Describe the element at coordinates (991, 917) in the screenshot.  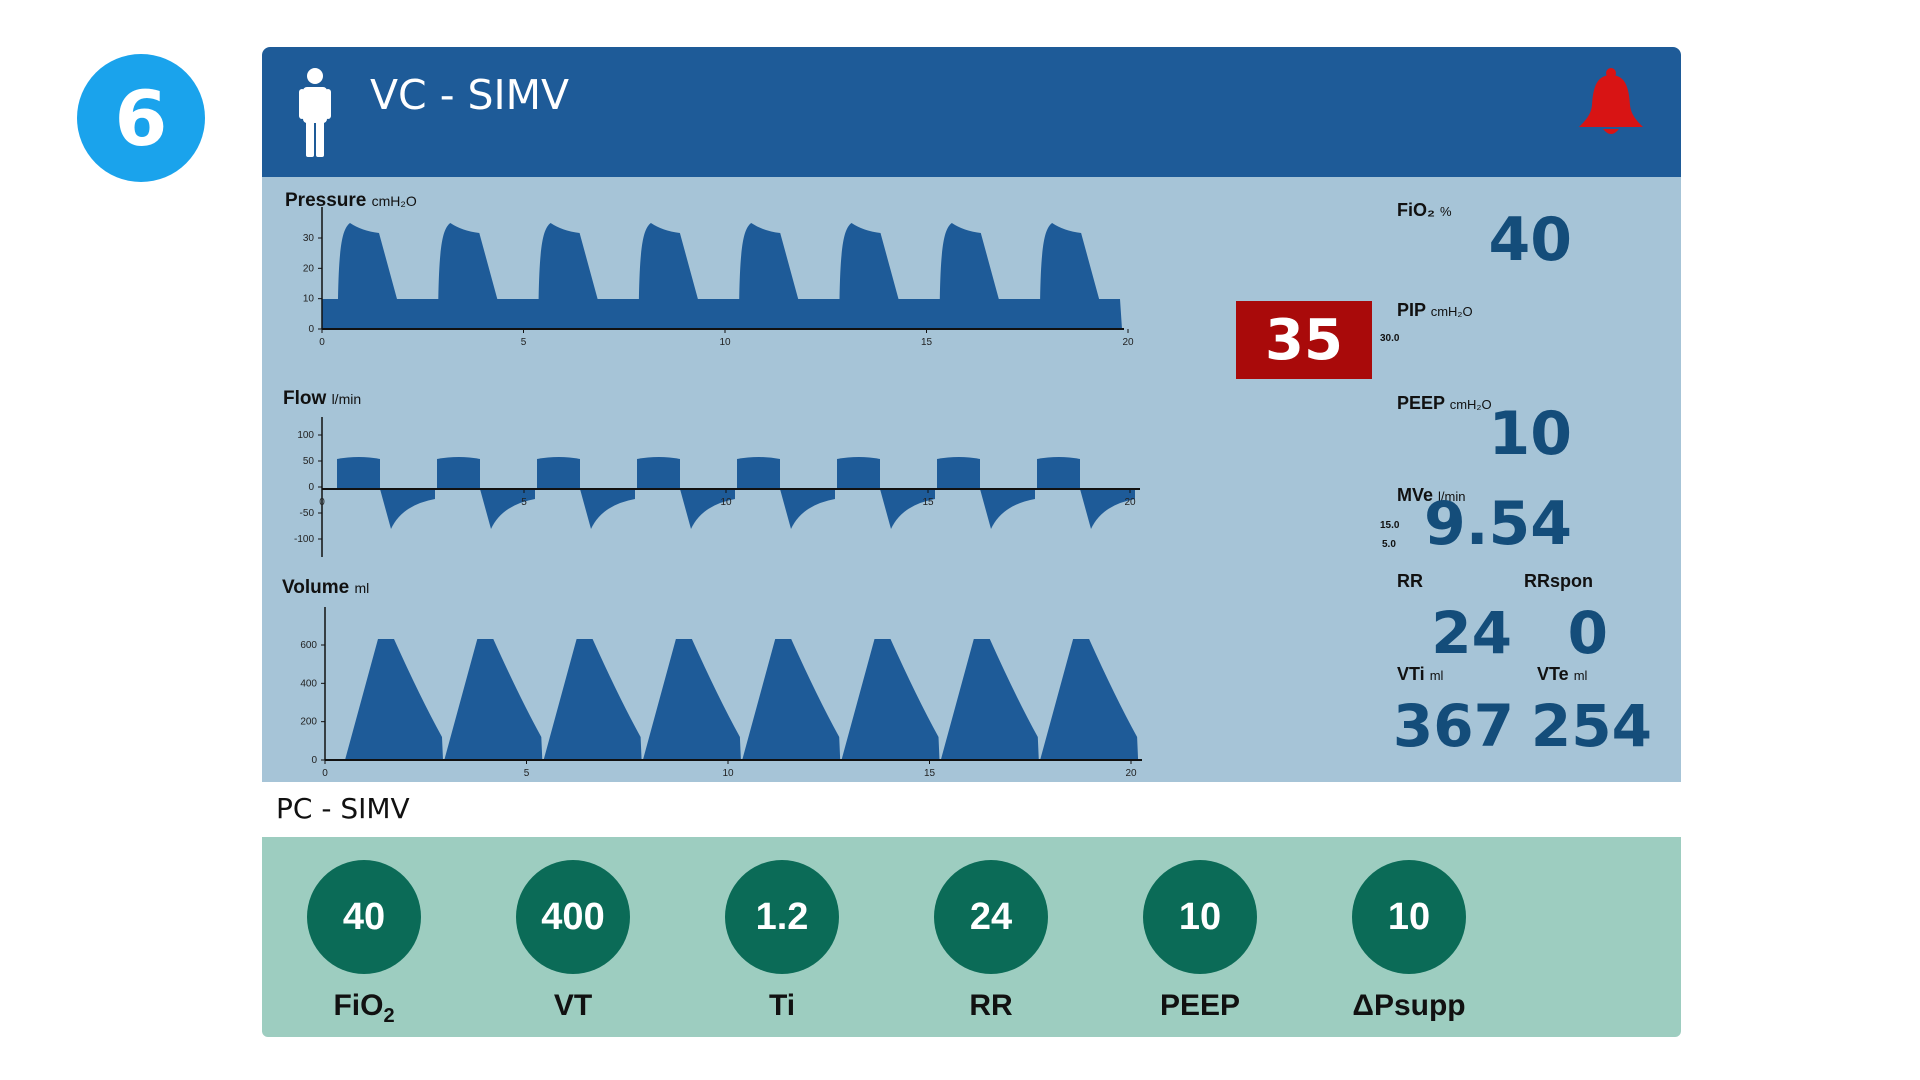
I see `rr-setting-knob: 24` at that location.